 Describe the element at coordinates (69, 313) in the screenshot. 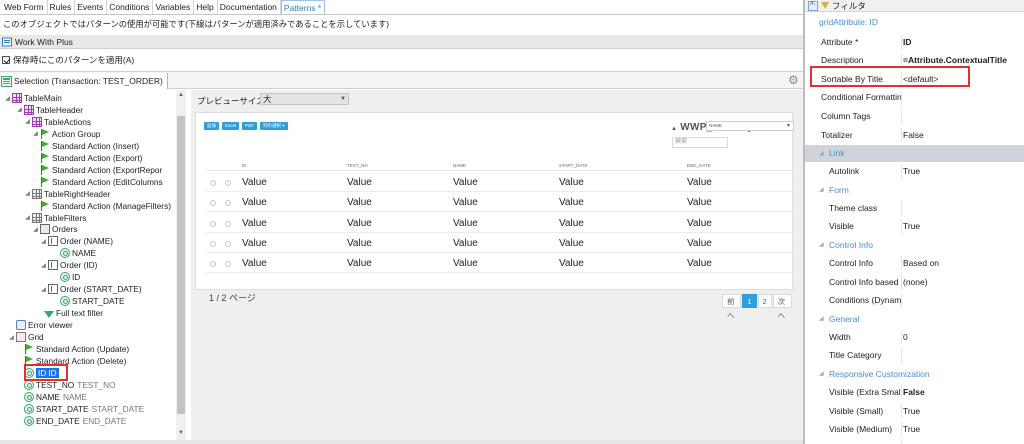

I see `tree-node: Full text filter` at that location.